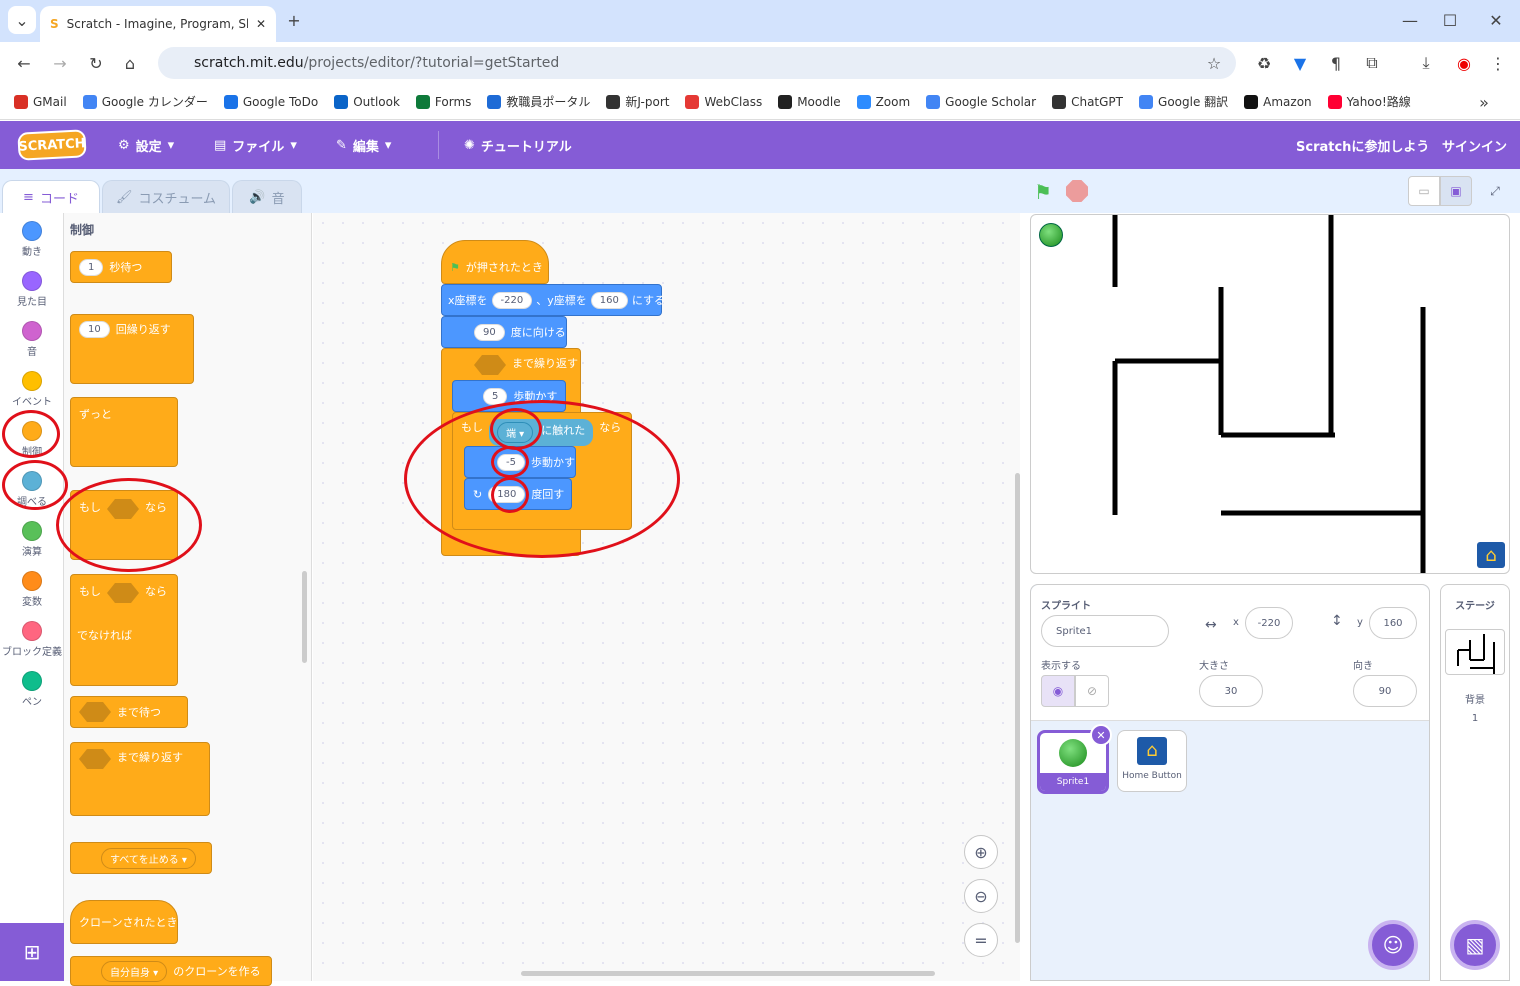  Describe the element at coordinates (1484, 102) in the screenshot. I see `more-bookmarks-icon: »` at that location.